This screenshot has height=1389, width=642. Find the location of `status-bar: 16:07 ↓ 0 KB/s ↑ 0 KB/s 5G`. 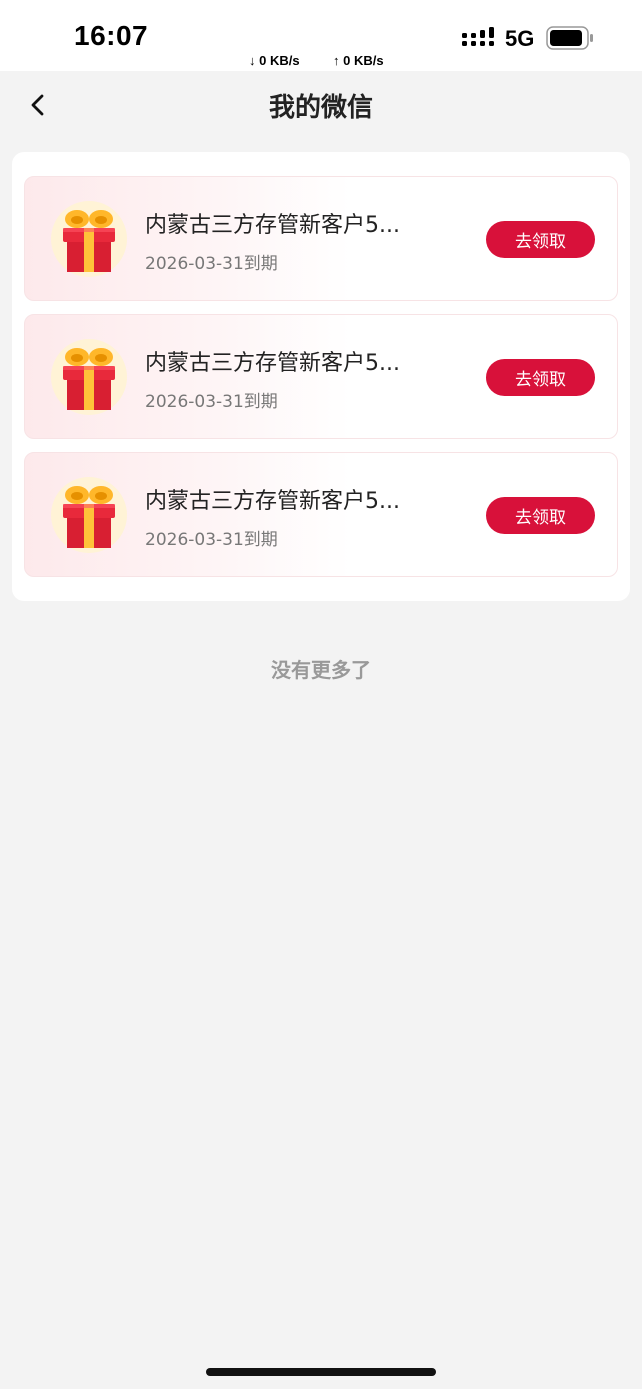

status-bar: 16:07 ↓ 0 KB/s ↑ 0 KB/s 5G is located at coordinates (321, 35).